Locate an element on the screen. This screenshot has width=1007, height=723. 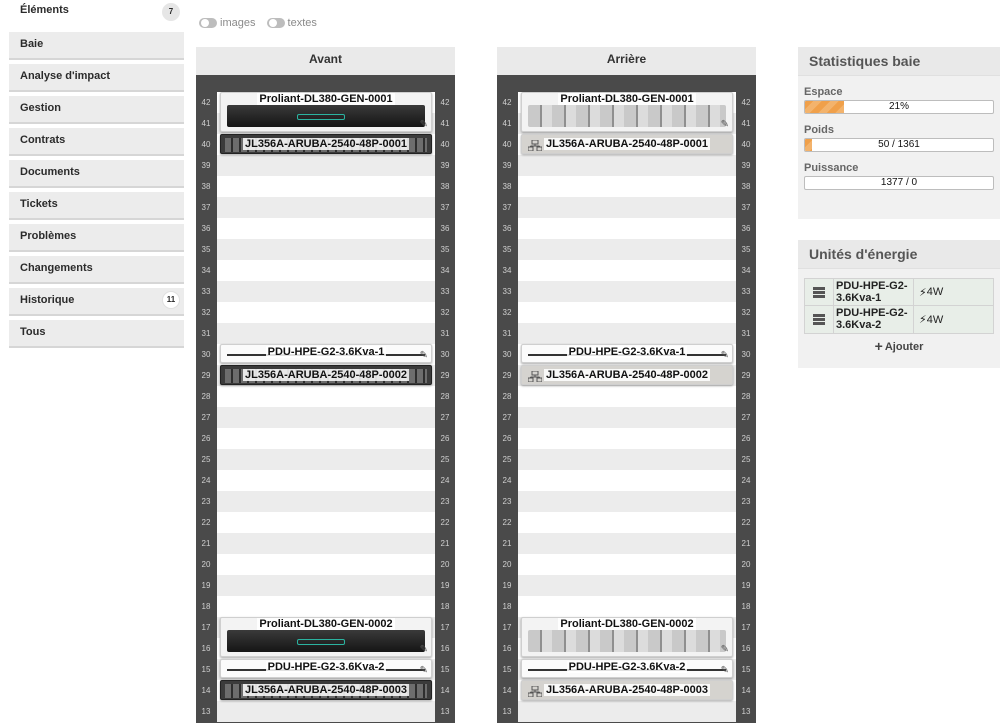
tab-elements: Éléments 7 is located at coordinates (96, 14).